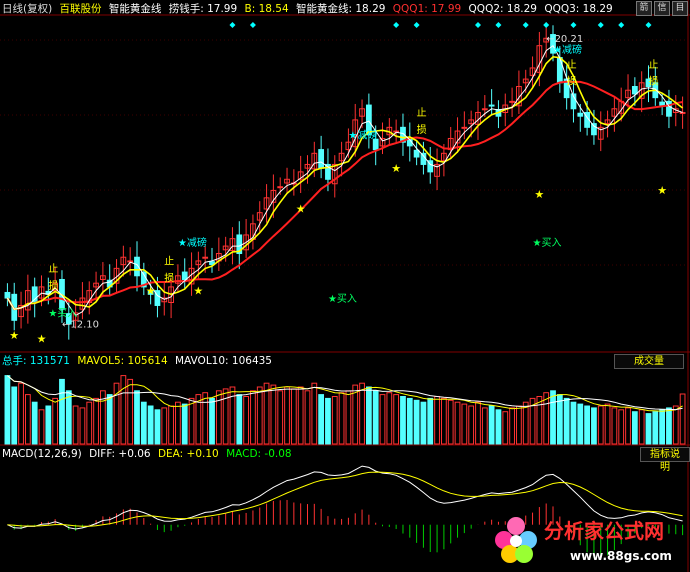  I want to click on low-price-label: ←12.10, so click(80, 325).